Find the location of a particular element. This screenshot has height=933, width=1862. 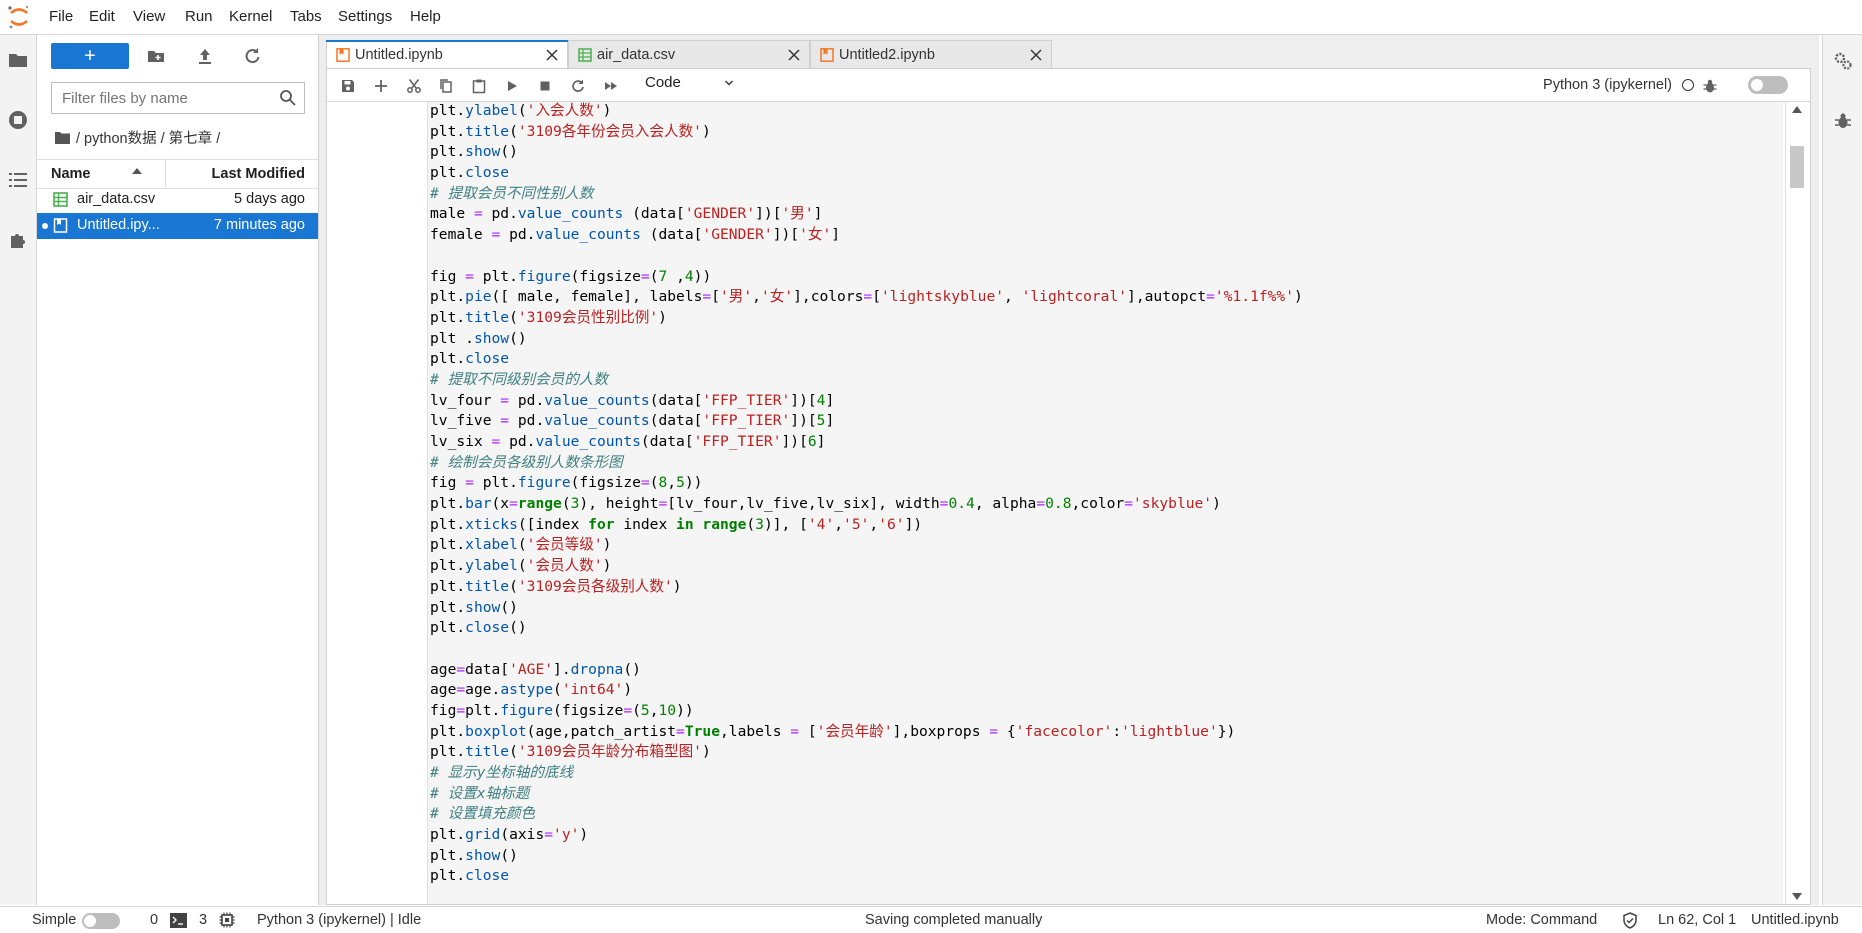

kernels-count: 3 is located at coordinates (203, 920).